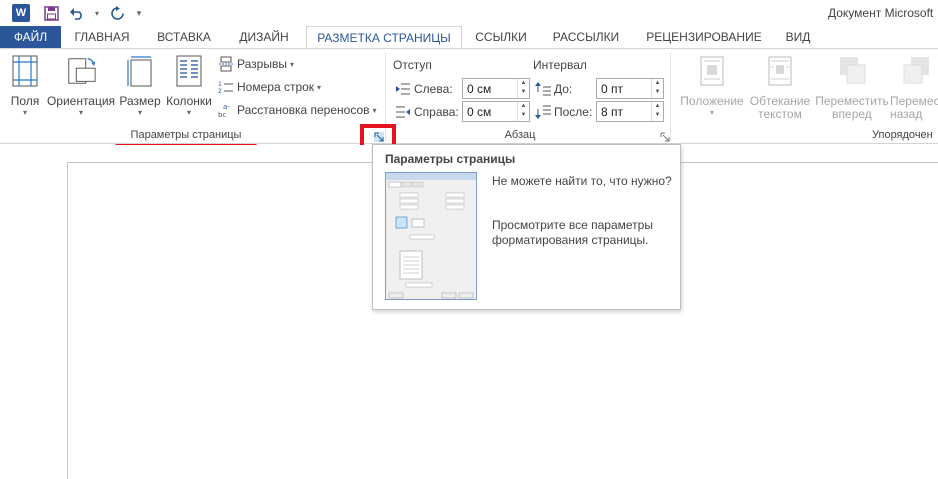 The image size is (938, 479). I want to click on spacing-after-row: После:, so click(563, 112).